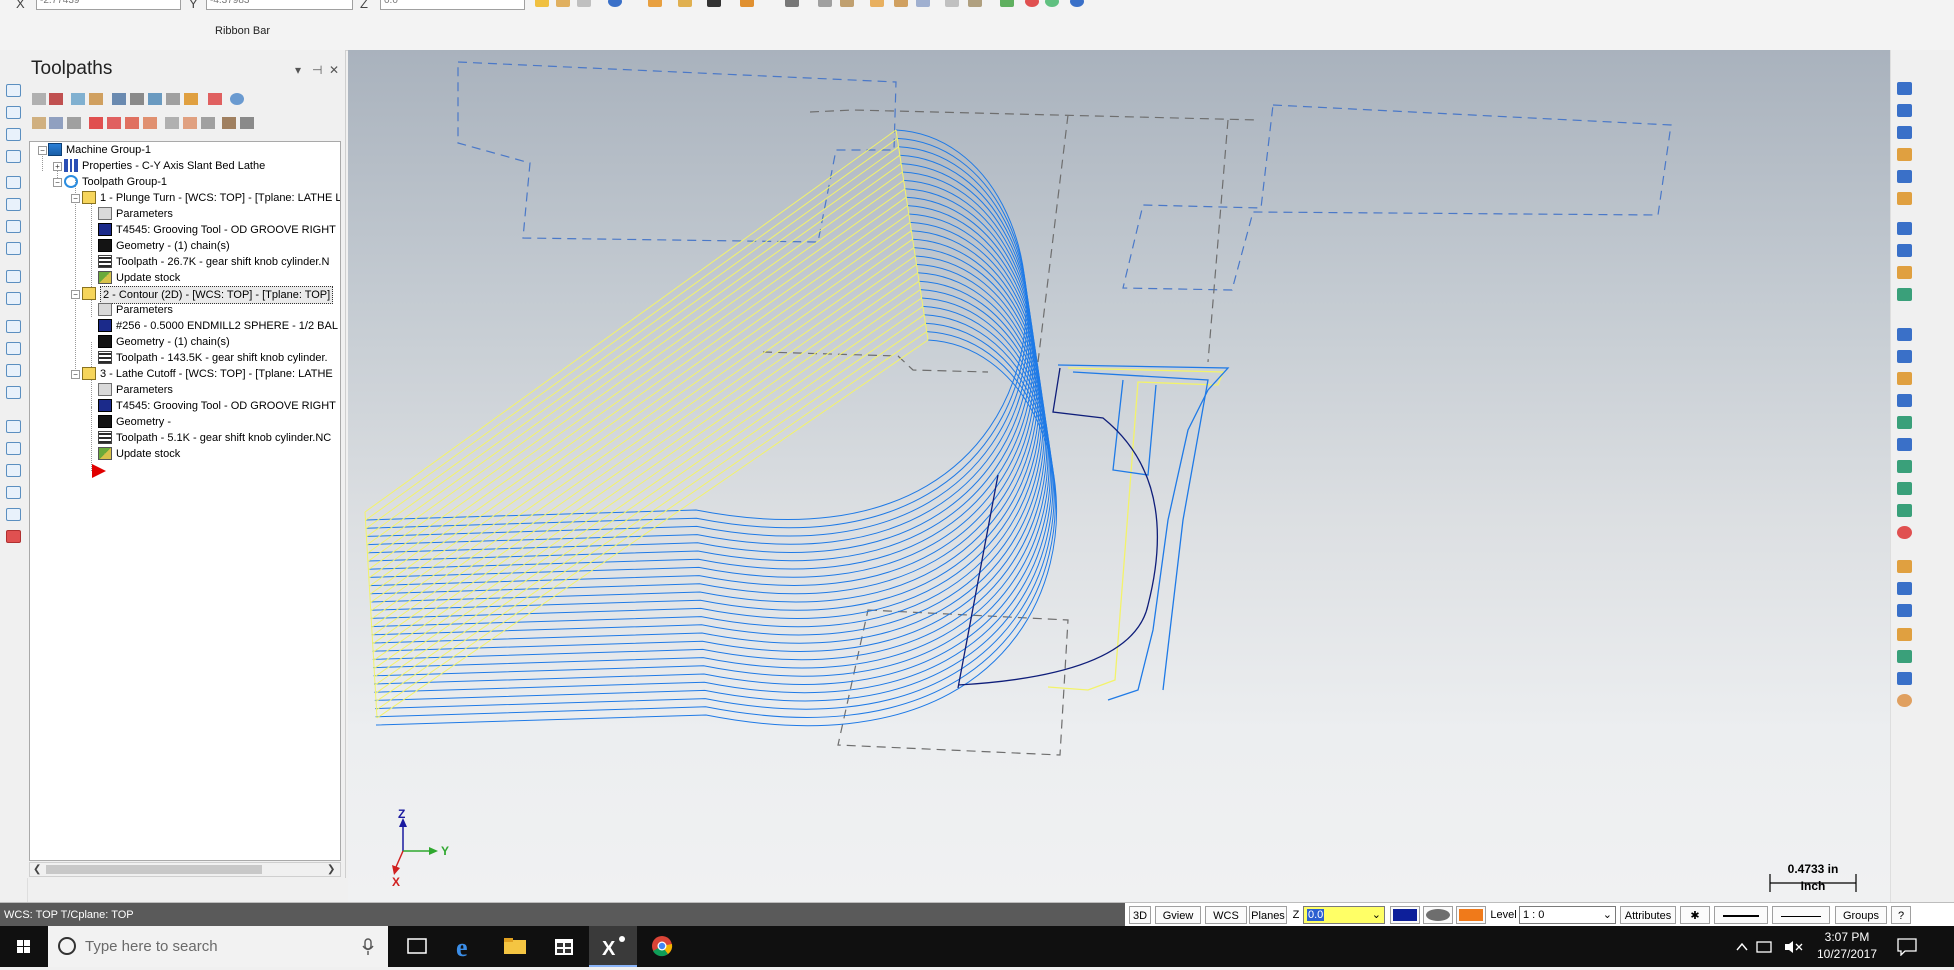  Describe the element at coordinates (56, 123) in the screenshot. I see `toggle-display-icon` at that location.